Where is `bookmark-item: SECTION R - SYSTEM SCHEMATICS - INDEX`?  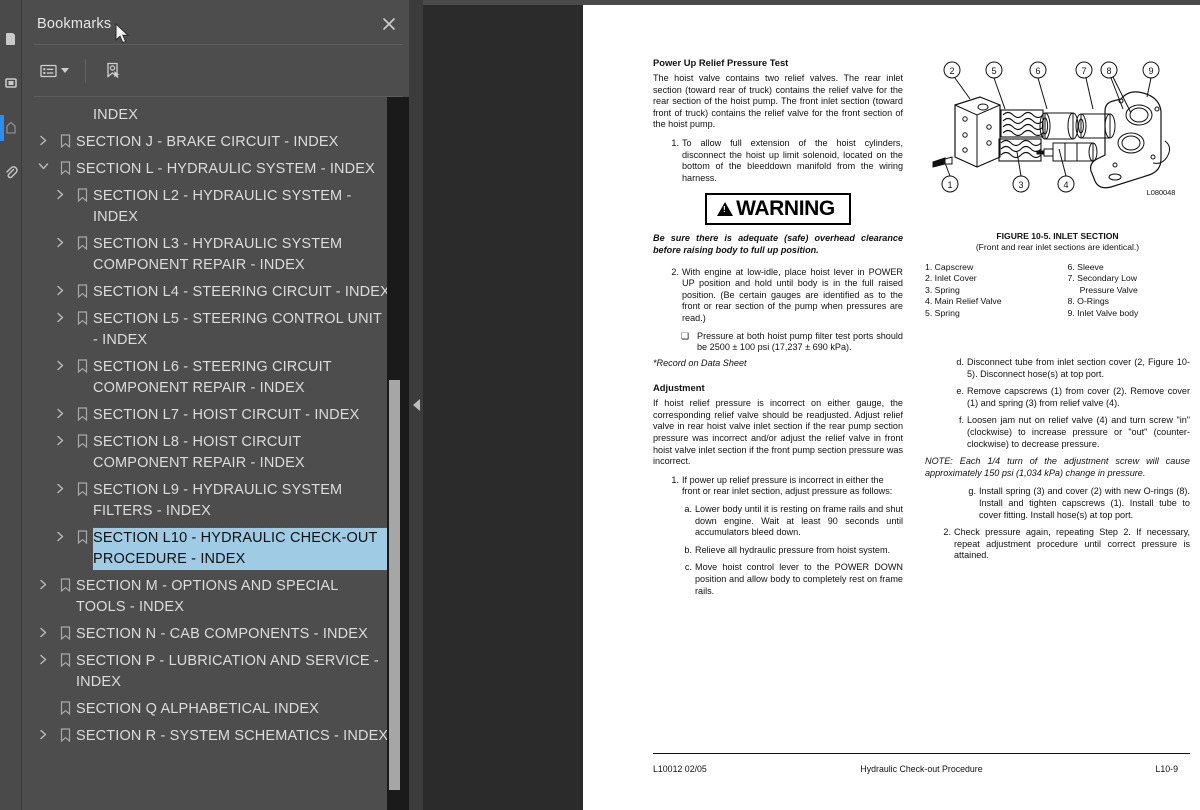 bookmark-item: SECTION R - SYSTEM SCHEMATICS - INDEX is located at coordinates (211, 736).